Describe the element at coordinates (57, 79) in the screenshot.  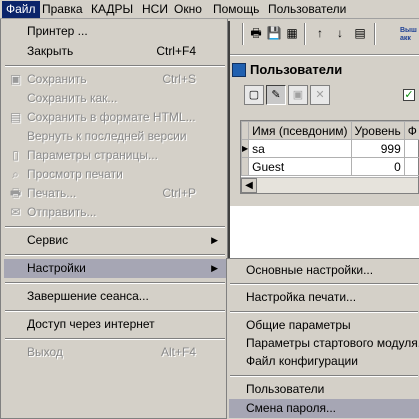
I see `menu-item-label: Сохранить` at that location.